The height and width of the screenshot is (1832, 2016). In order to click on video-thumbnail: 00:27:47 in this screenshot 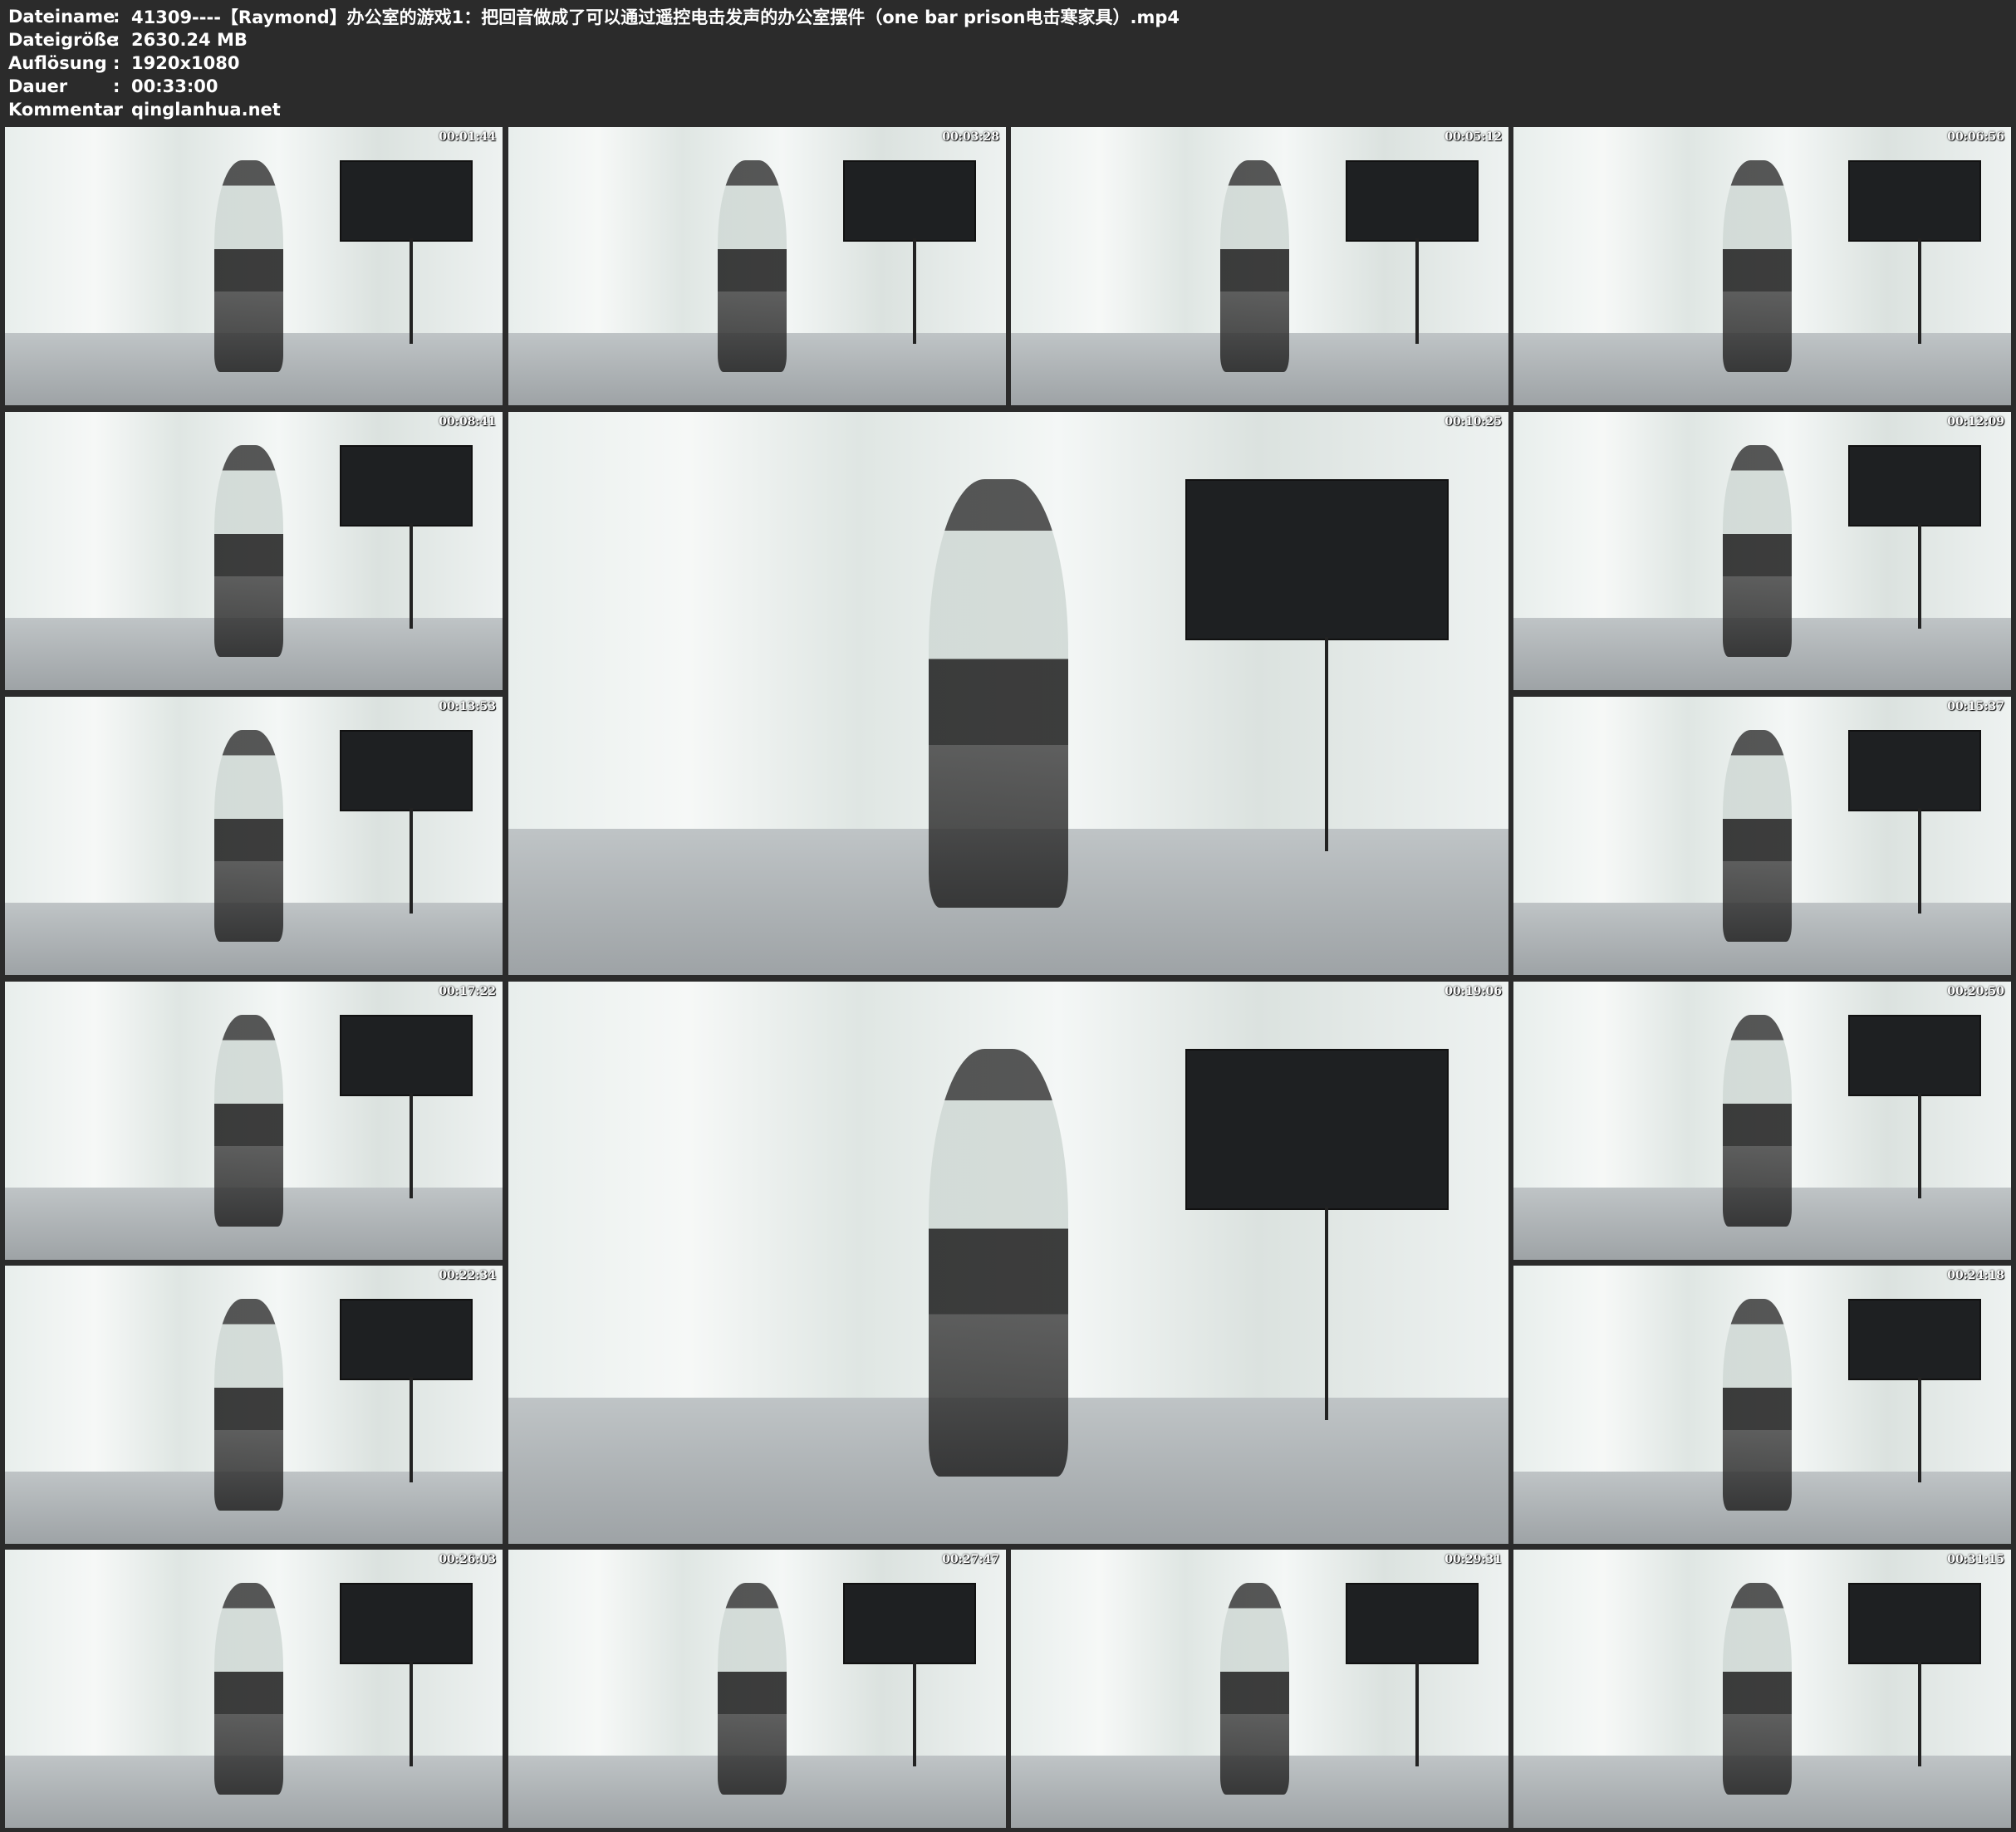, I will do `click(757, 1689)`.